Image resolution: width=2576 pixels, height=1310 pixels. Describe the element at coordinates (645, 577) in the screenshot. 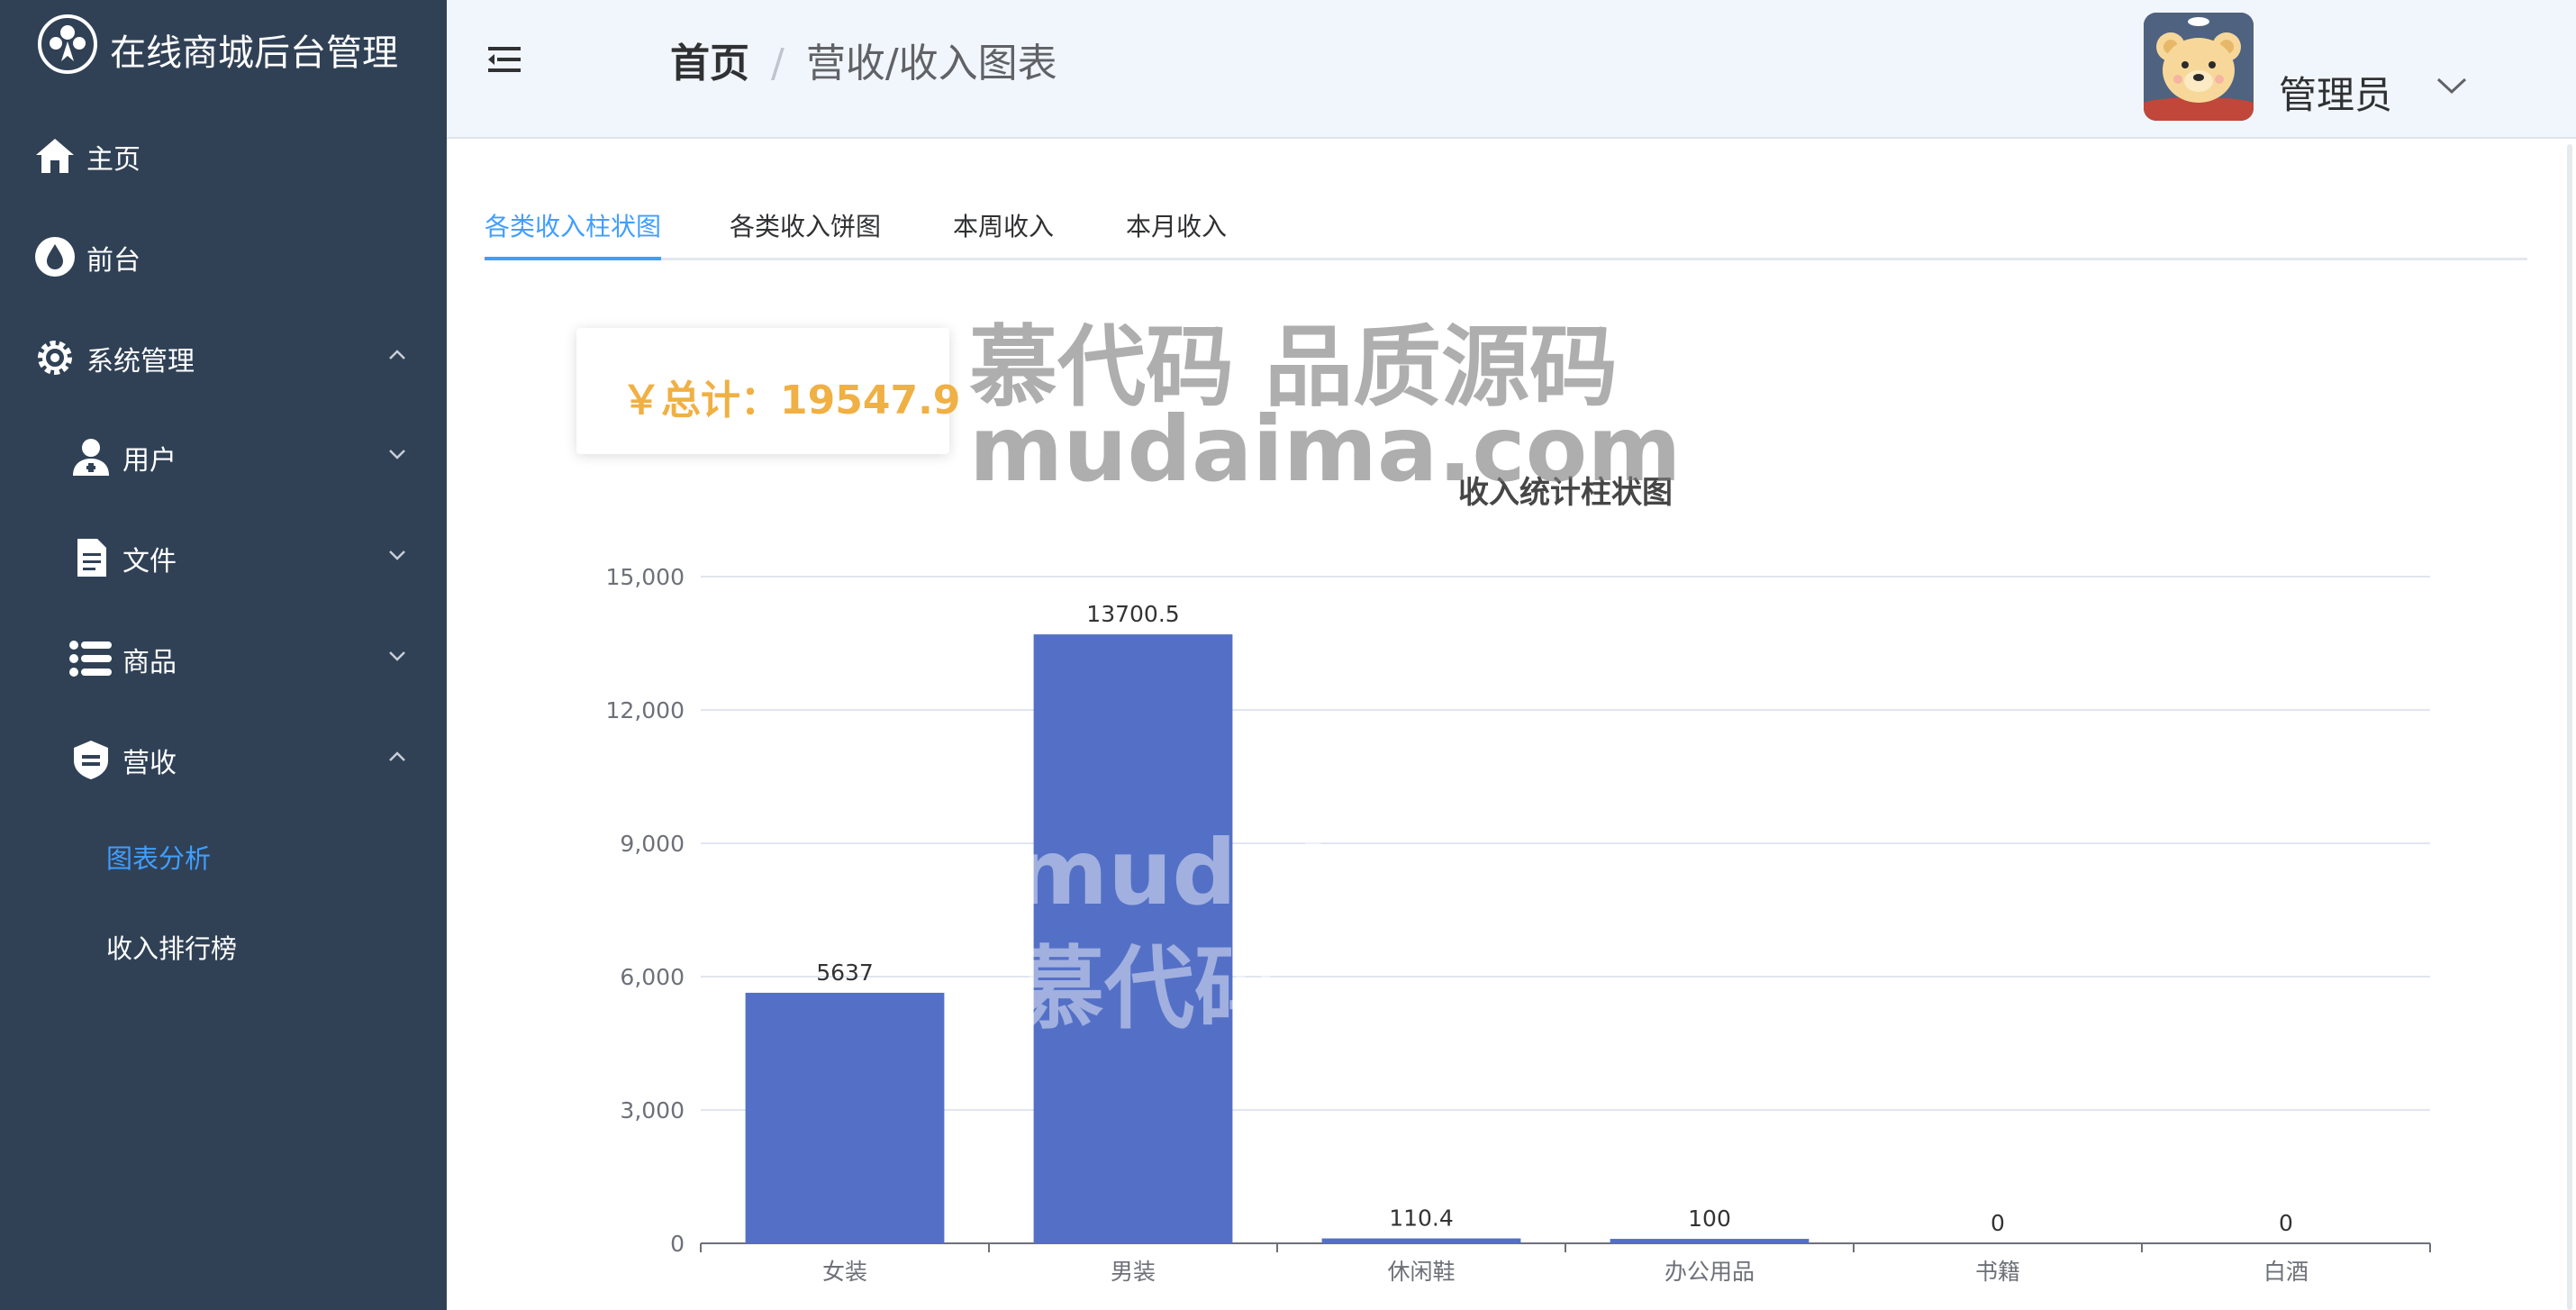

I see `y-tick-label: 15,000` at that location.